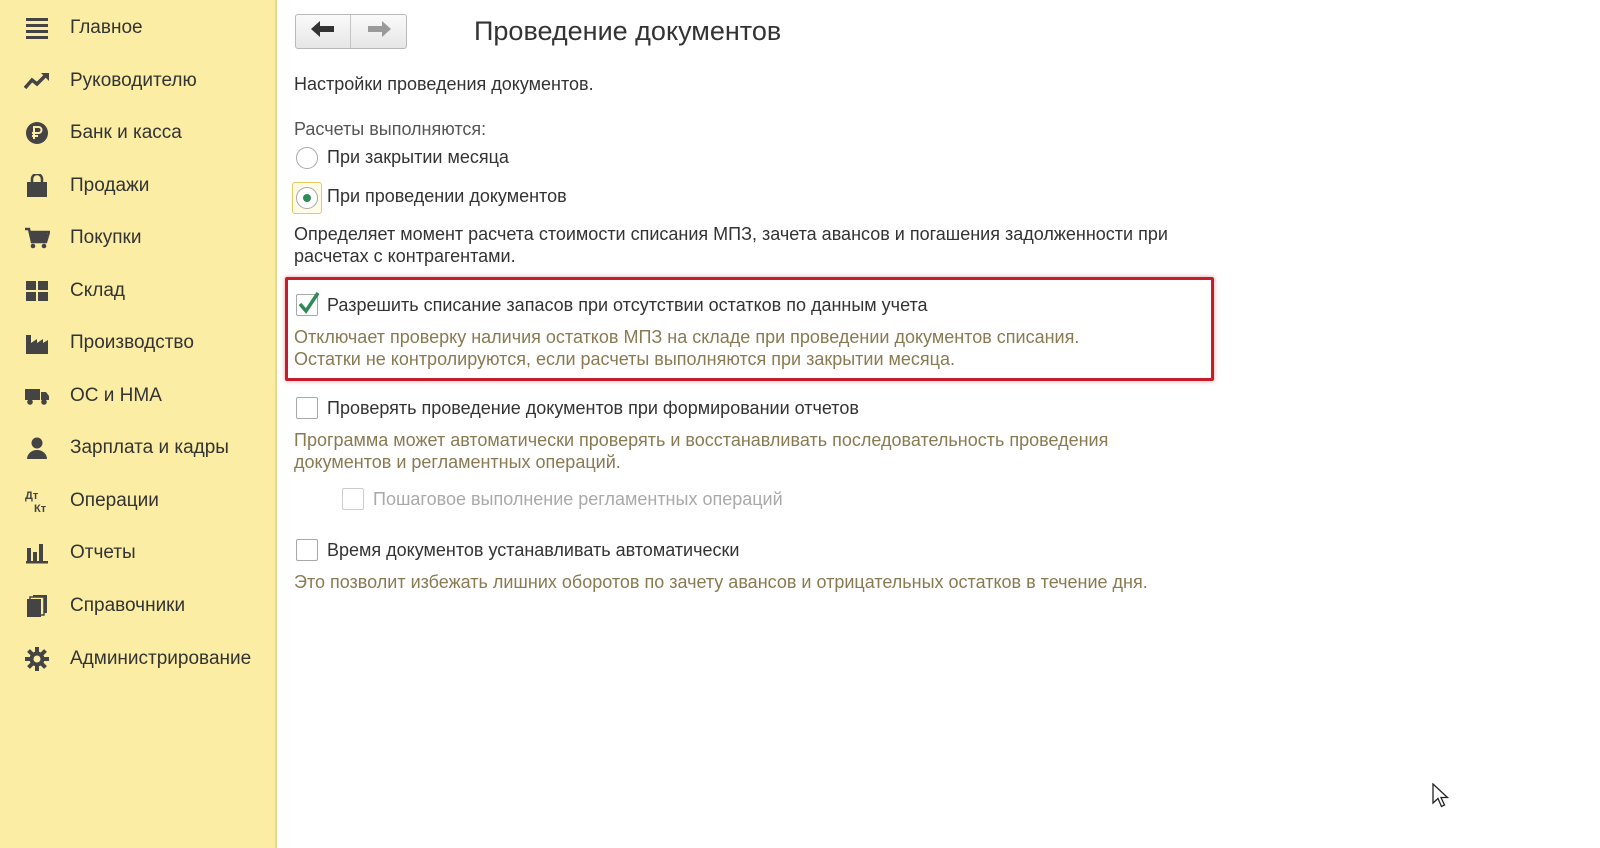  What do you see at coordinates (418, 157) in the screenshot?
I see `radio-month-close-label: При закрытии месяца` at bounding box center [418, 157].